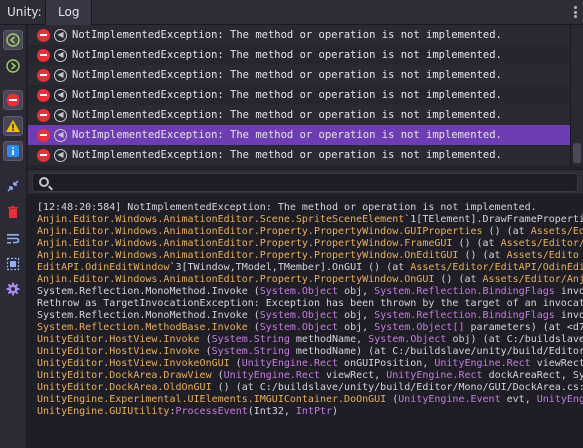 The height and width of the screenshot is (448, 583). Describe the element at coordinates (353, 375) in the screenshot. I see `stack-trace-segment: viewRect,` at that location.